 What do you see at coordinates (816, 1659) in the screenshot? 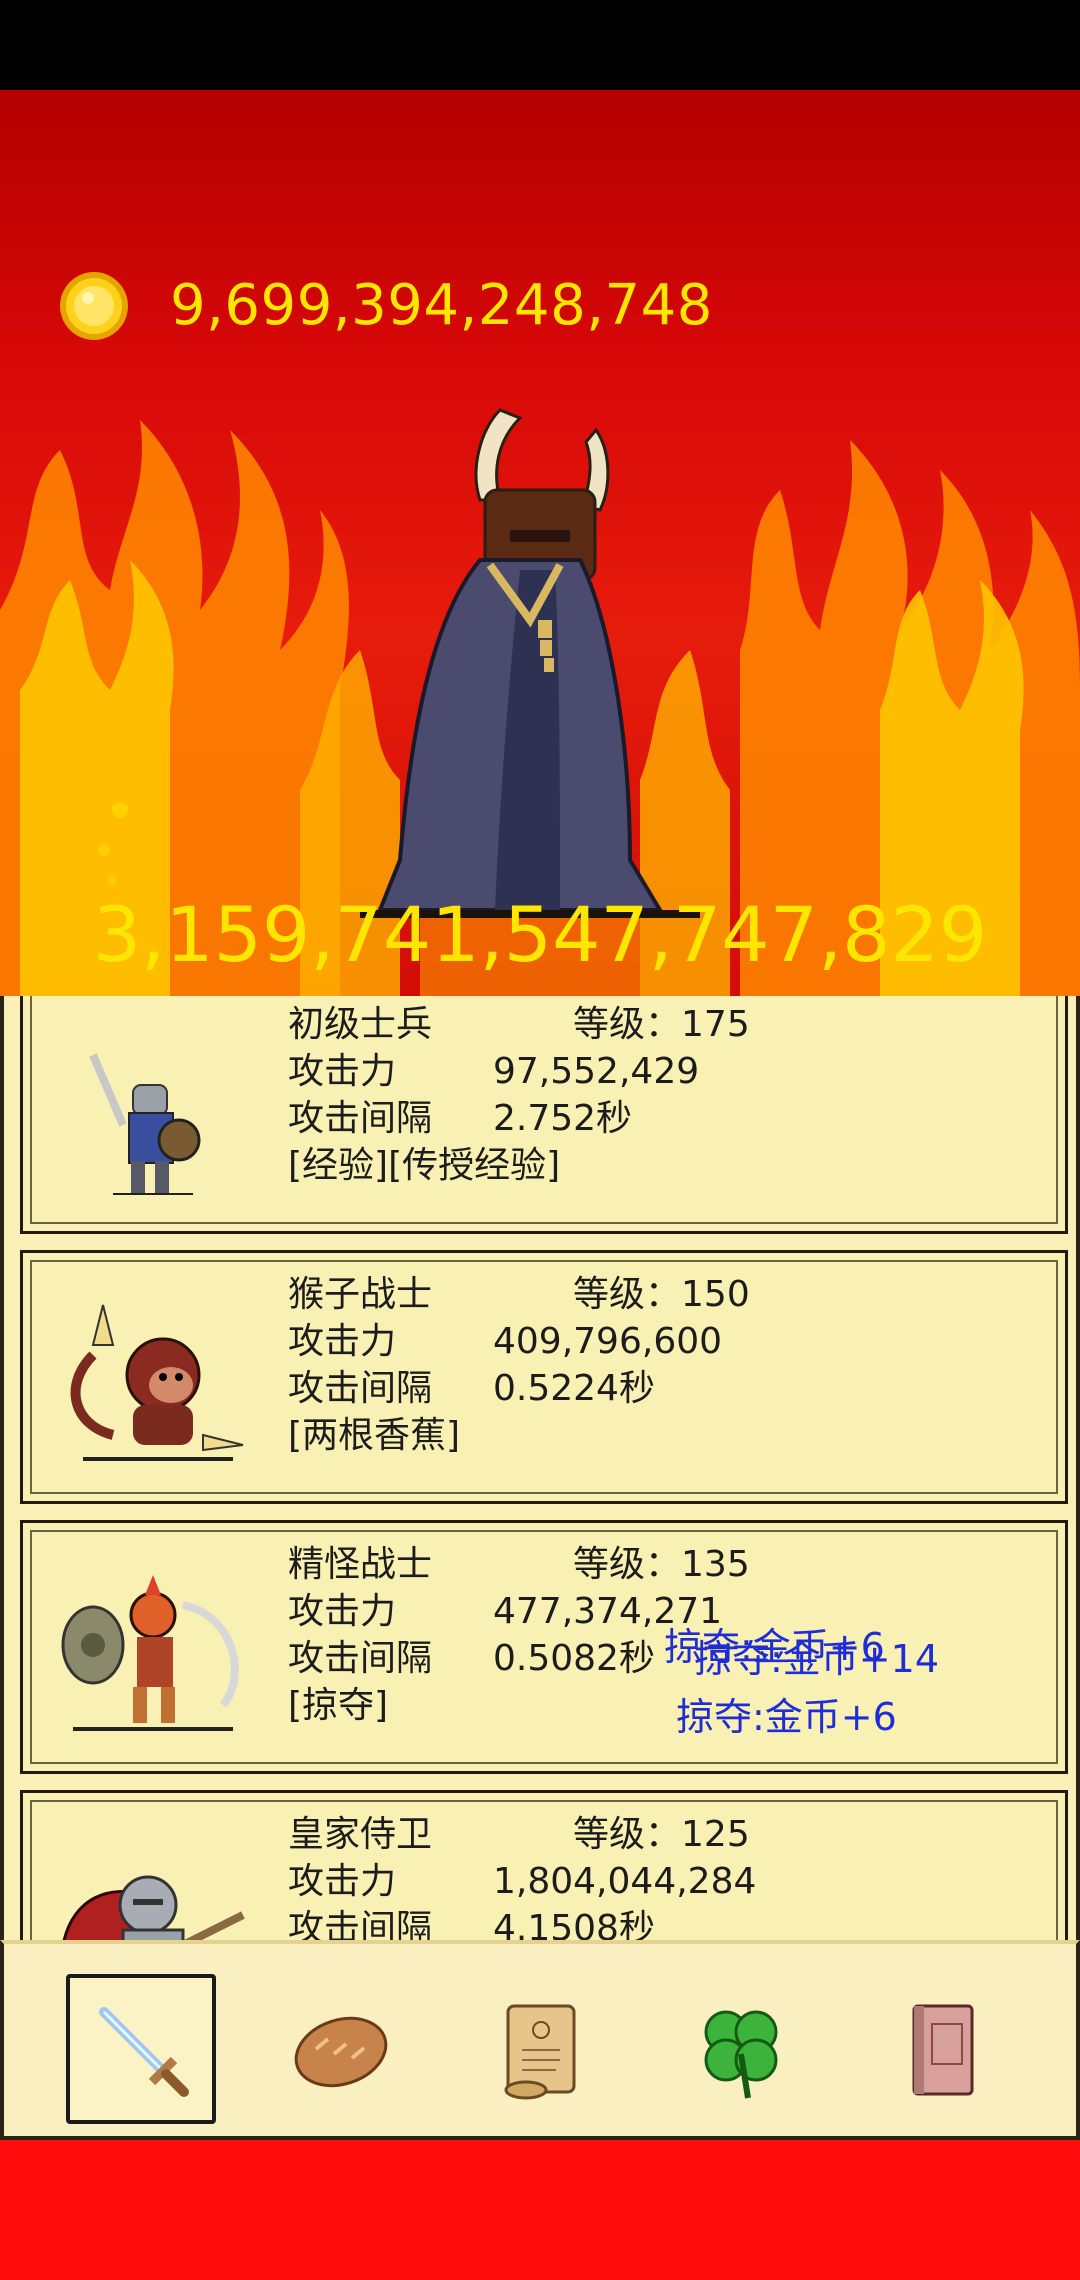
I see `loot-popup: 掠夺:金币+14` at bounding box center [816, 1659].